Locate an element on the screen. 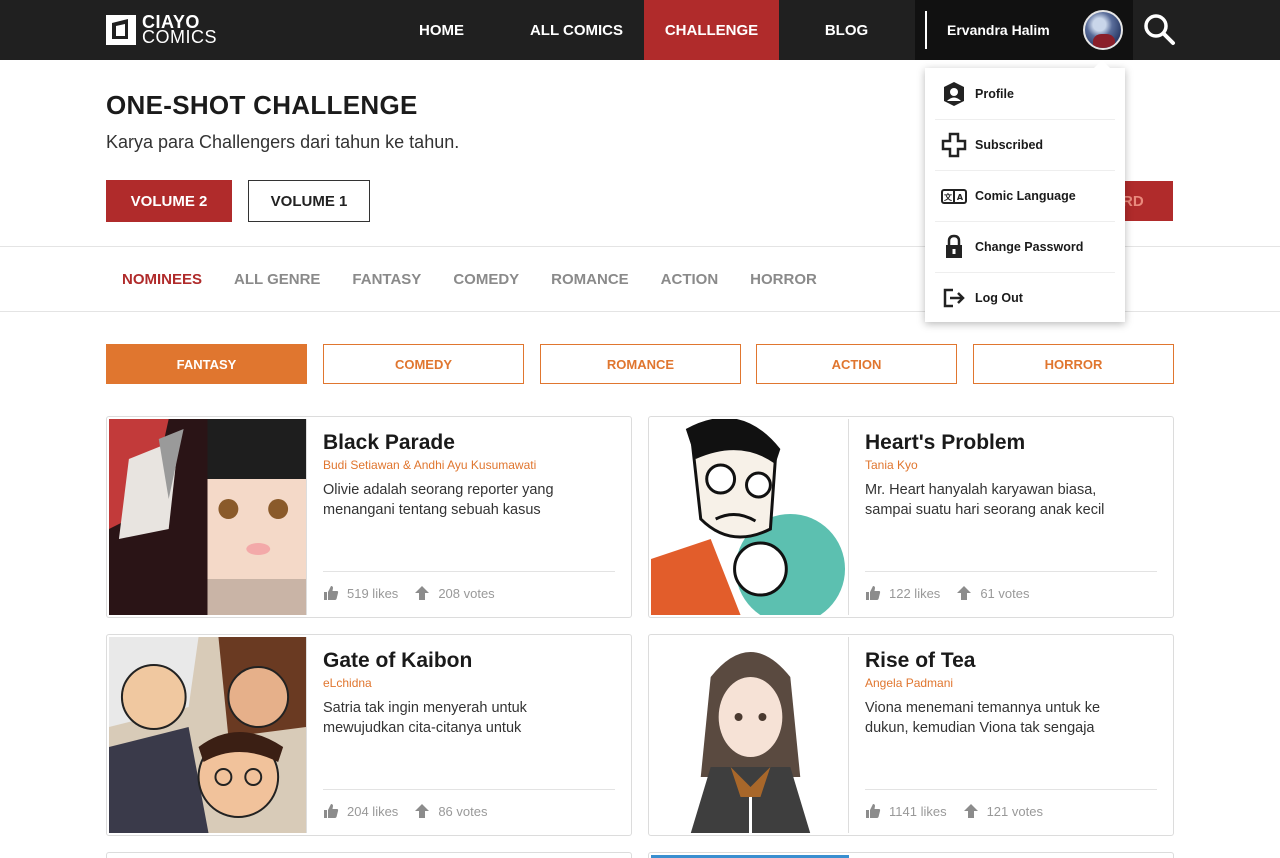 Image resolution: width=1280 pixels, height=858 pixels. comic-description-line: mewujudkan cita-citanya untuk is located at coordinates (422, 728).